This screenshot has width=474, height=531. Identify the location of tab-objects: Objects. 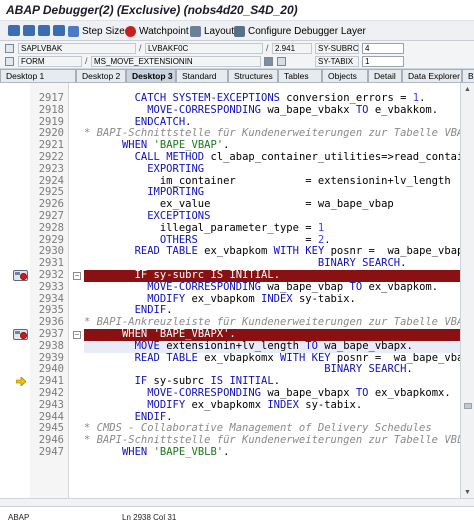
(345, 75).